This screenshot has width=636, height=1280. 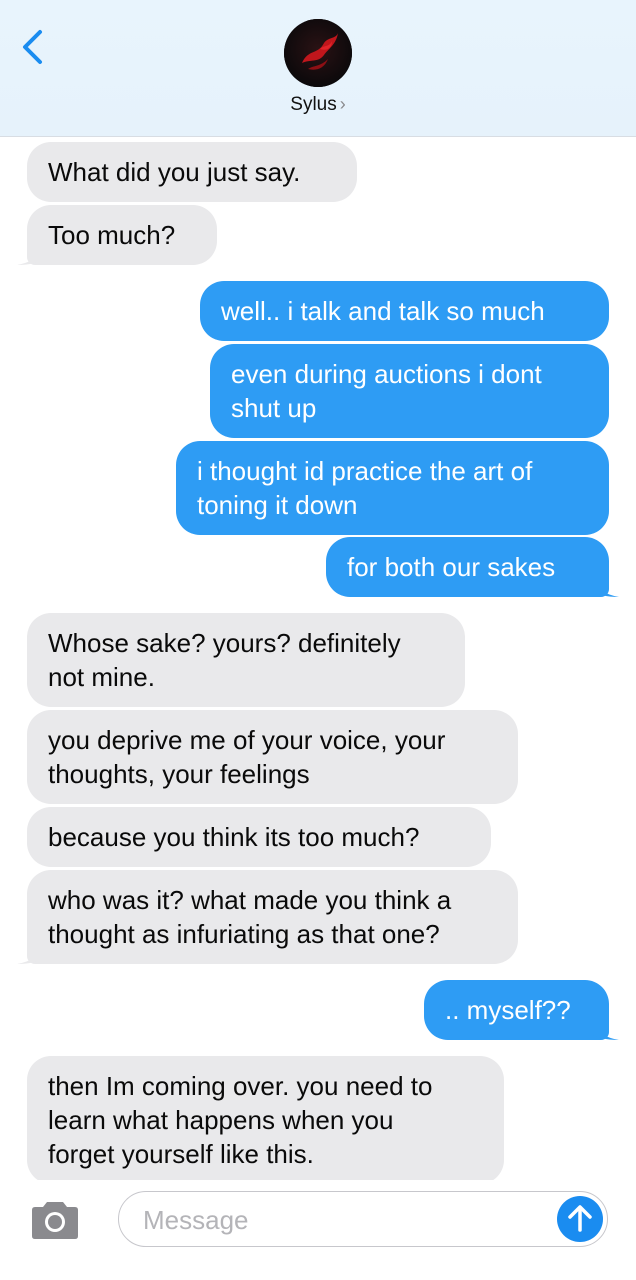 What do you see at coordinates (174, 172) in the screenshot?
I see `message-text-line: What did you just say.` at bounding box center [174, 172].